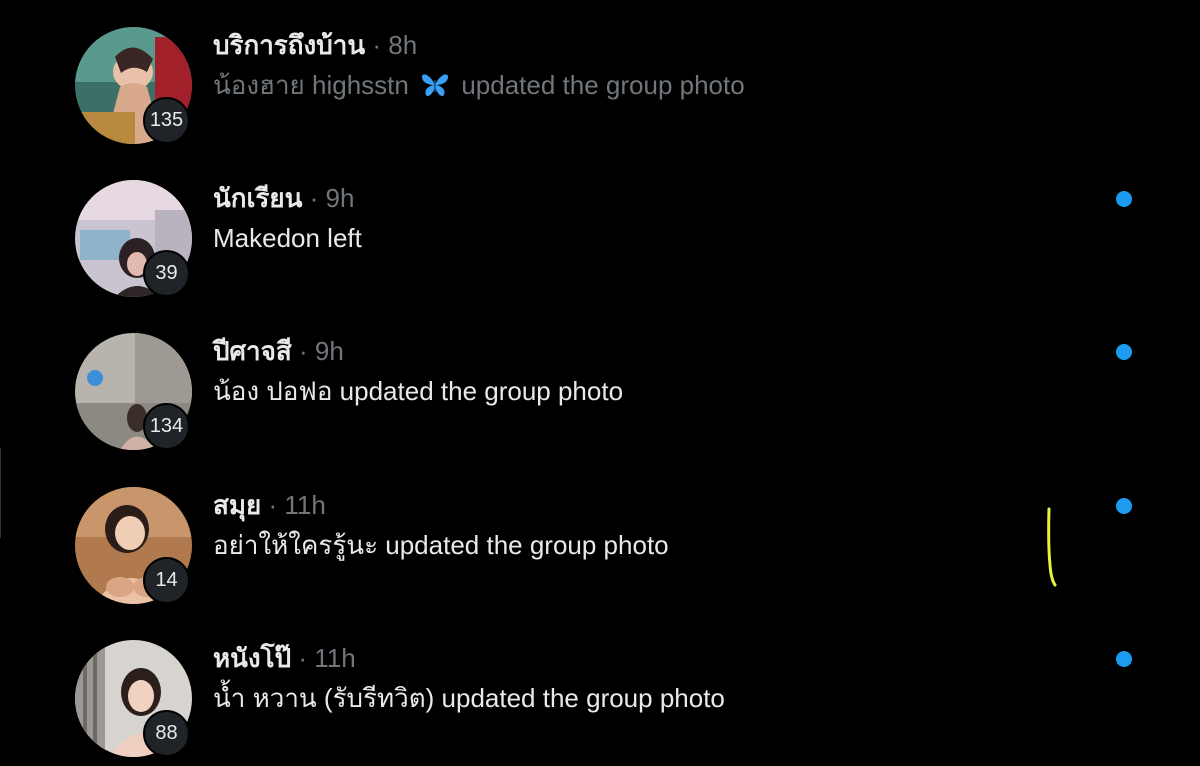 This screenshot has height=766, width=1200. Describe the element at coordinates (166, 426) in the screenshot. I see `member-count-badge: 134` at that location.